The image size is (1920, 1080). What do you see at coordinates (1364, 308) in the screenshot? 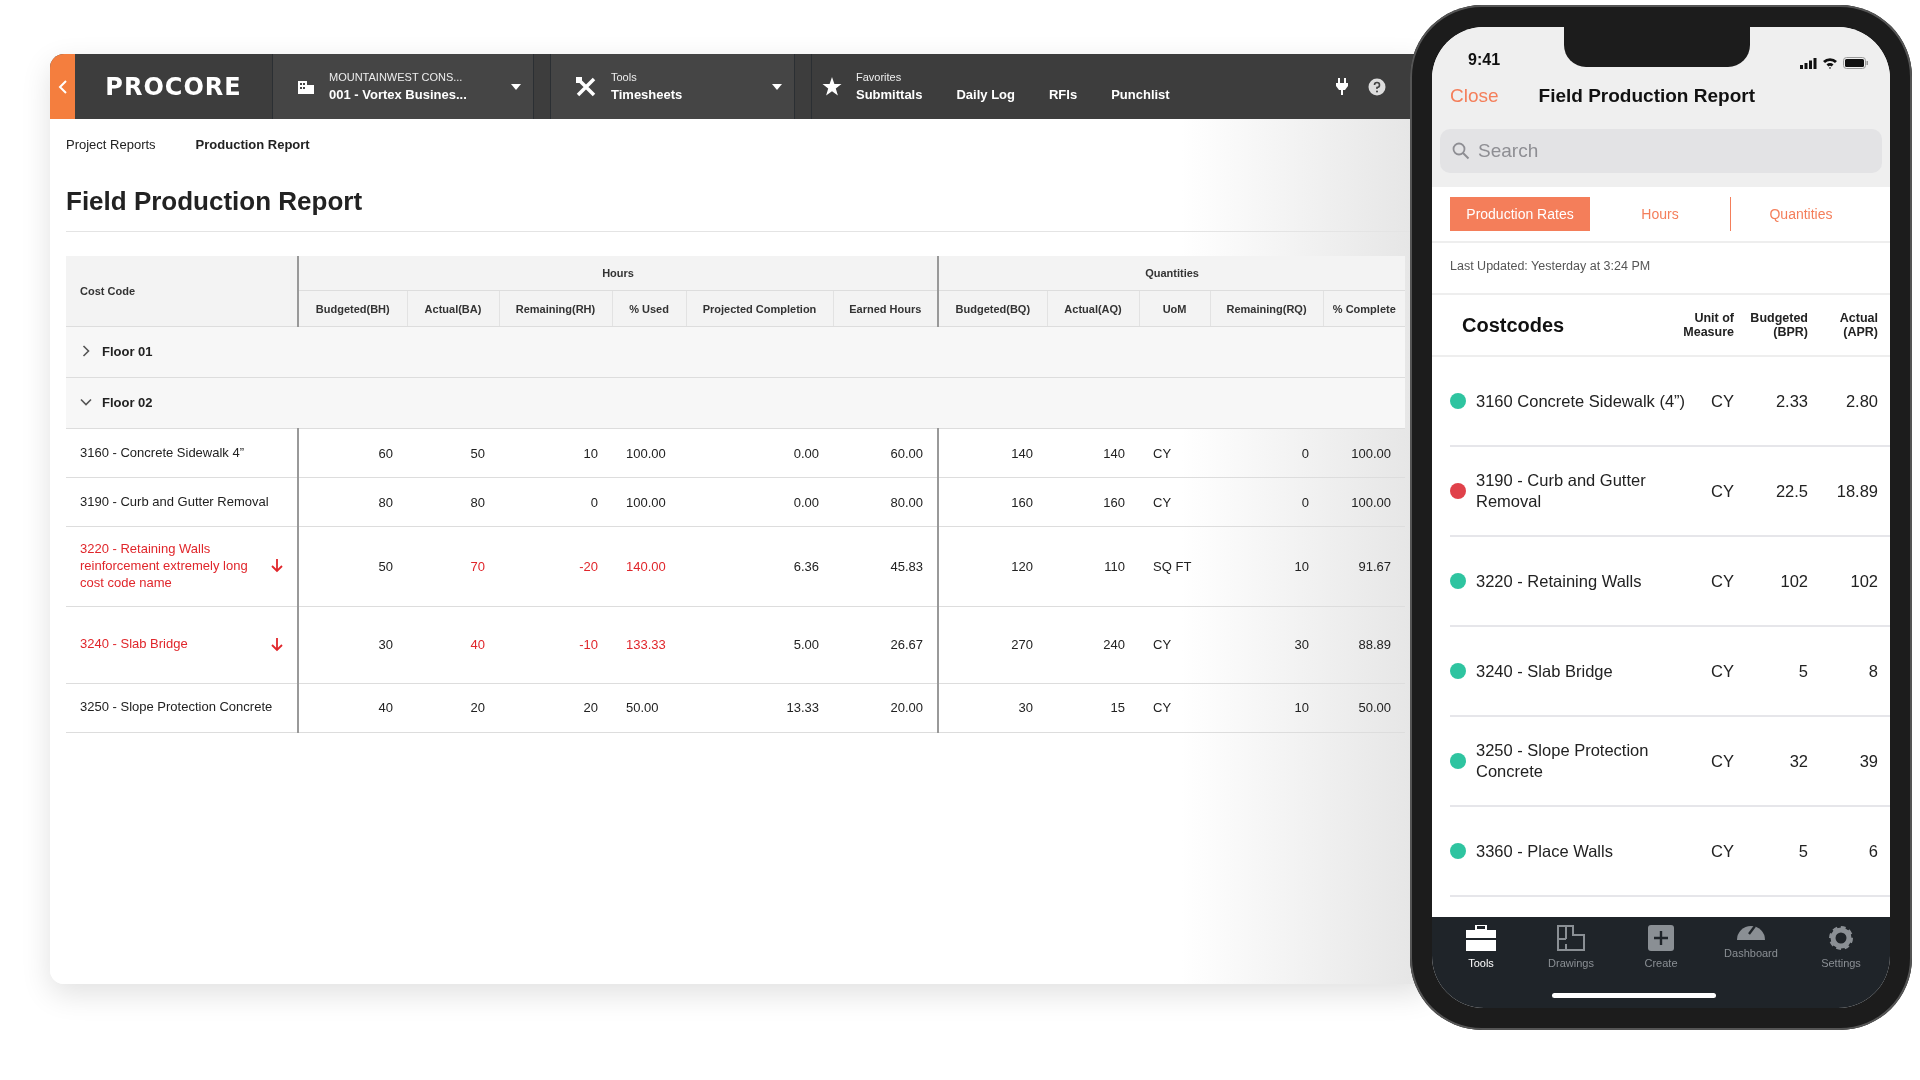
I see `column-header: % Complete` at bounding box center [1364, 308].